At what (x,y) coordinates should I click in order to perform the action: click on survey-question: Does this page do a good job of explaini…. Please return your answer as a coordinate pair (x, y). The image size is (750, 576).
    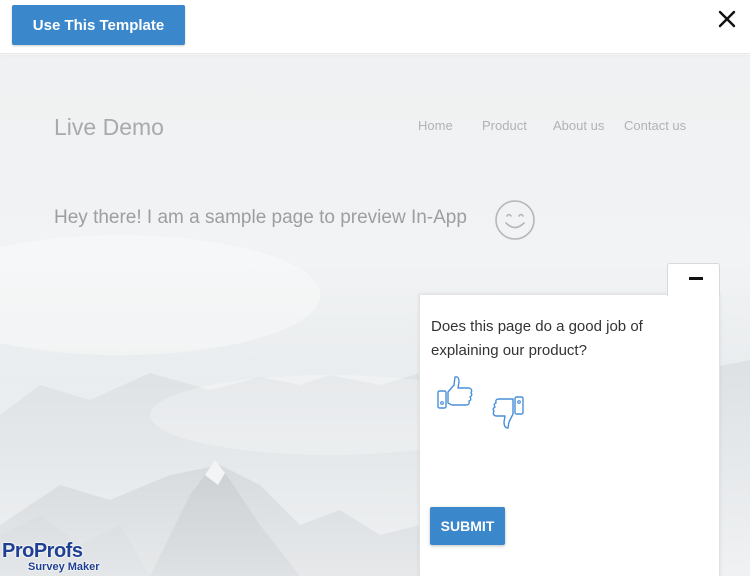
    Looking at the image, I should click on (537, 338).